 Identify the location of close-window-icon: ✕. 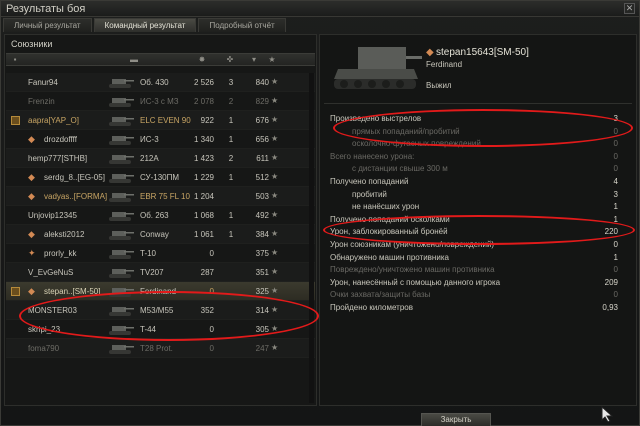
(629, 8).